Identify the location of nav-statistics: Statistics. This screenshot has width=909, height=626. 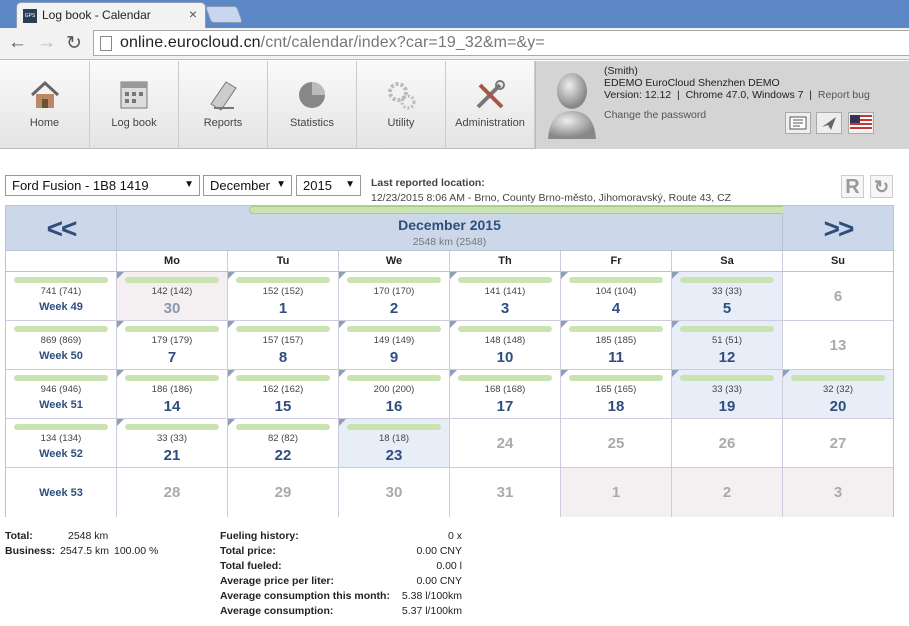
(312, 105).